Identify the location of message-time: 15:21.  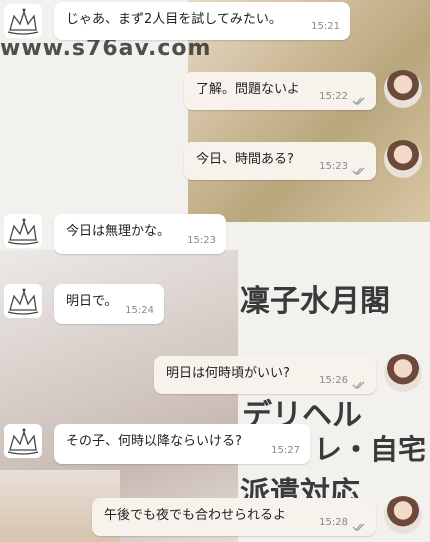
(325, 26).